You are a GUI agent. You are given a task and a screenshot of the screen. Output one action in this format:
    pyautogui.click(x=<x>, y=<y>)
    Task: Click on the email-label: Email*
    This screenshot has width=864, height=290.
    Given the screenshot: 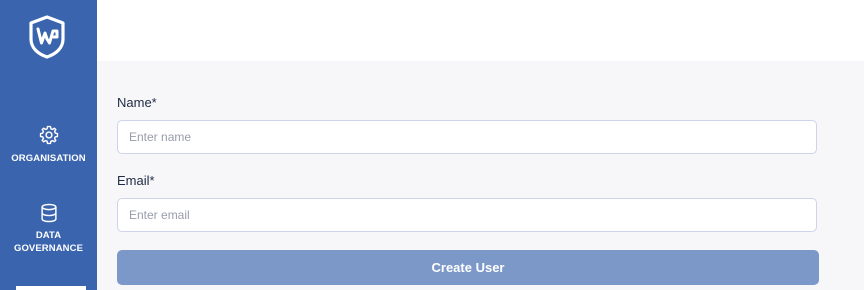 What is the action you would take?
    pyautogui.click(x=136, y=180)
    